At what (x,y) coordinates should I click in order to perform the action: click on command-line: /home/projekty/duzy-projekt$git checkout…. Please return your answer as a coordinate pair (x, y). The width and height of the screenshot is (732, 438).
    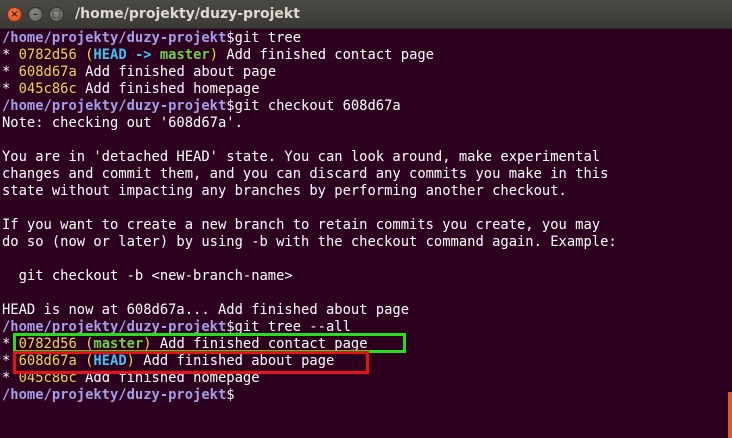
    Looking at the image, I should click on (363, 106).